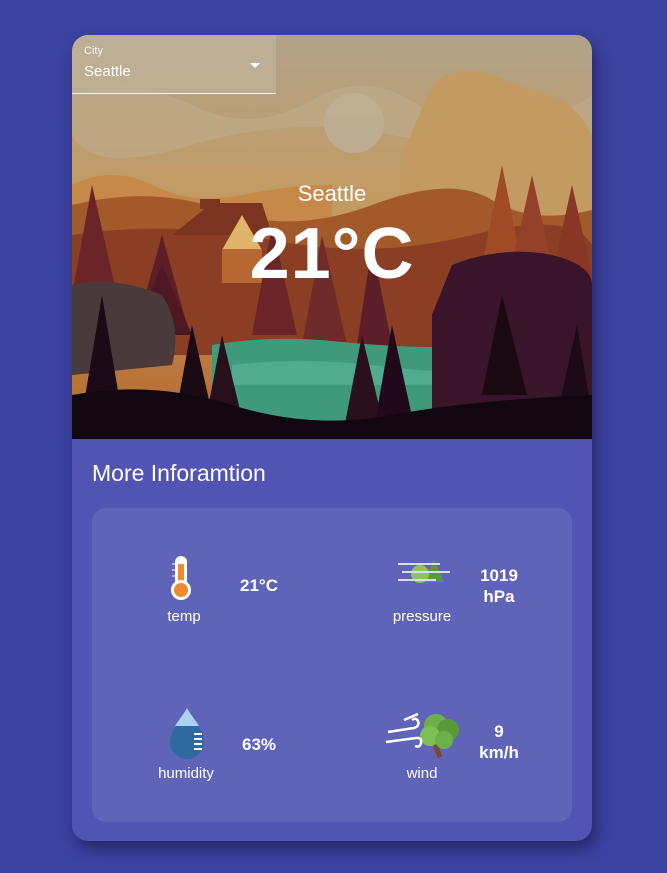 This screenshot has height=873, width=667. I want to click on hero-temperature: 21°C, so click(332, 254).